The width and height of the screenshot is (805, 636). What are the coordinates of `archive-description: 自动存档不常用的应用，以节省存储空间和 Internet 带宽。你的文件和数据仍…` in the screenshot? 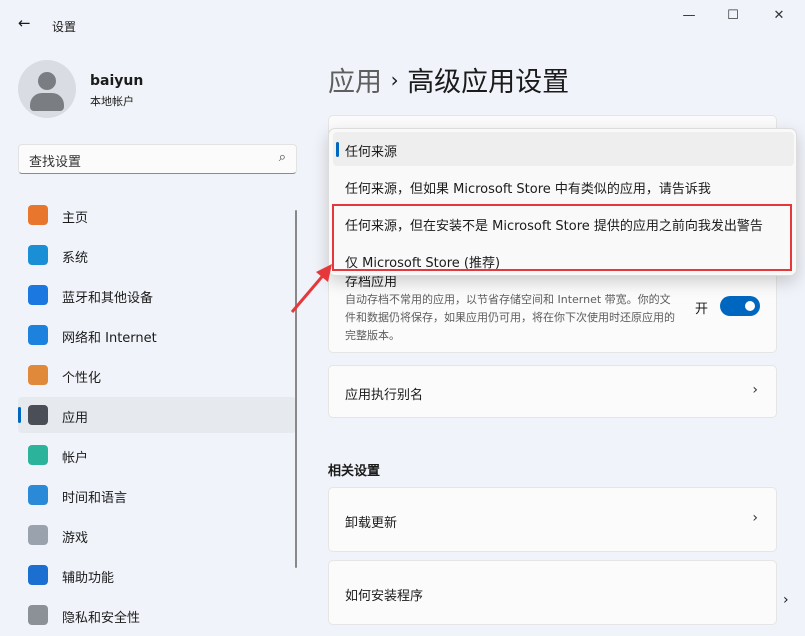 It's located at (510, 317).